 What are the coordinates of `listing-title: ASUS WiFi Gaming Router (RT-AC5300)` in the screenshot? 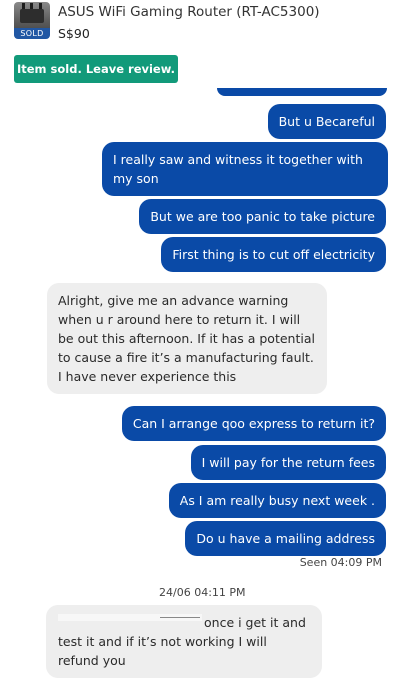 It's located at (189, 12).